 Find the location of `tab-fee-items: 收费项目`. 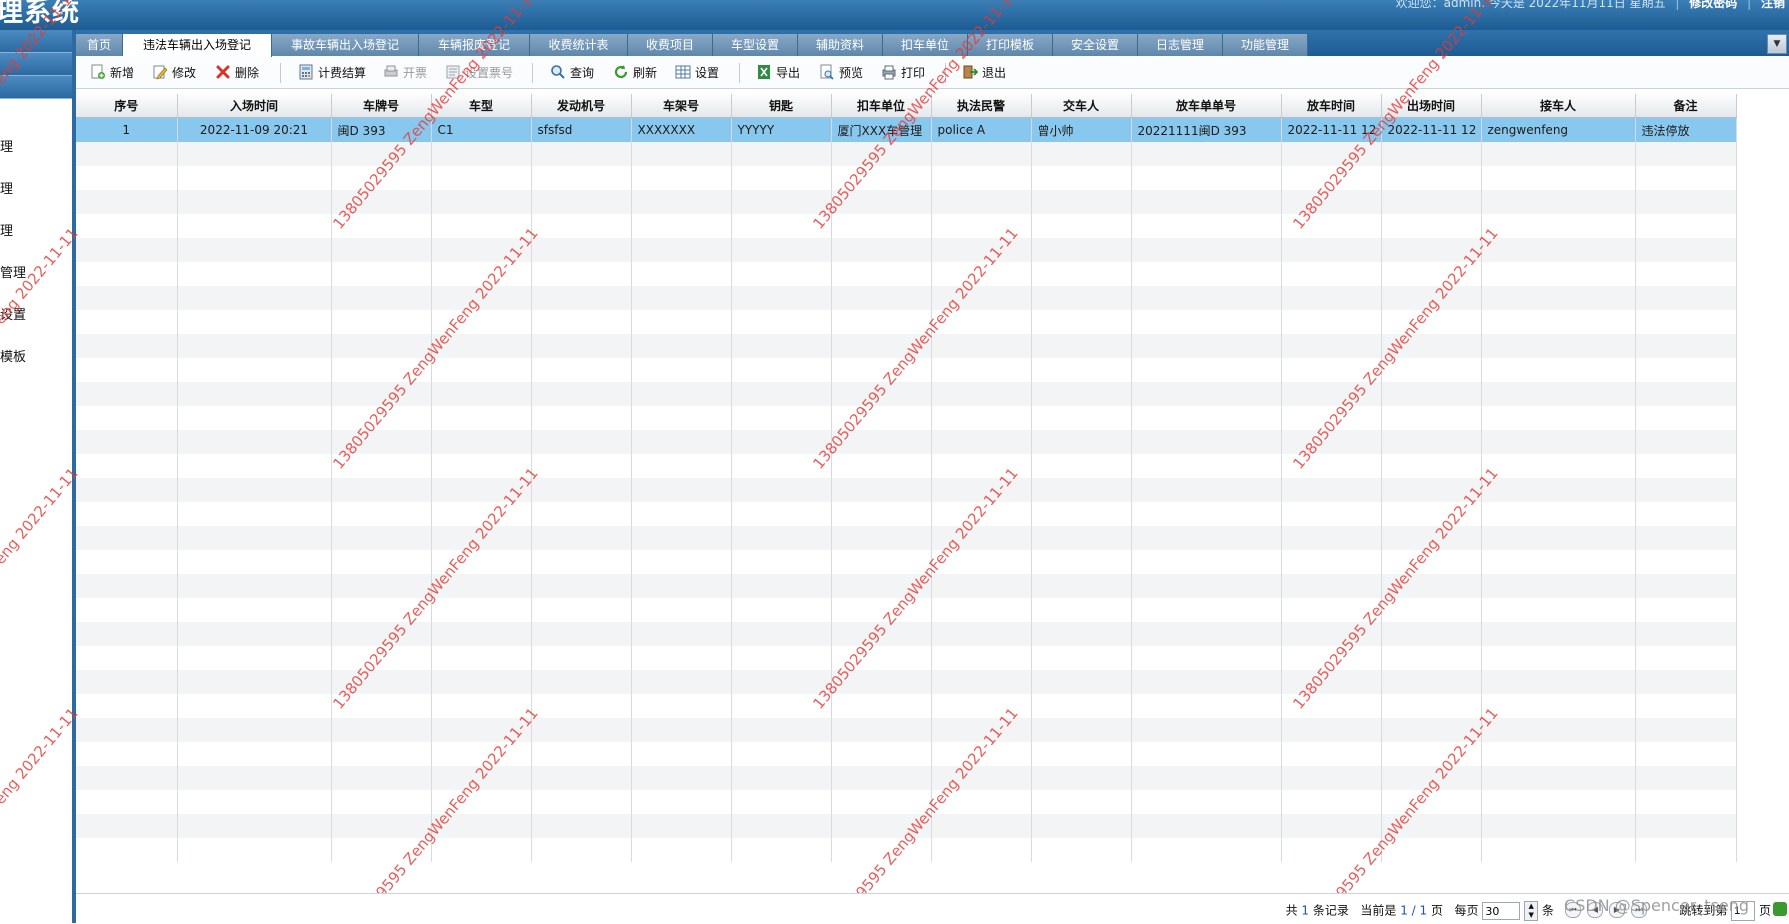

tab-fee-items: 收费项目 is located at coordinates (670, 45).